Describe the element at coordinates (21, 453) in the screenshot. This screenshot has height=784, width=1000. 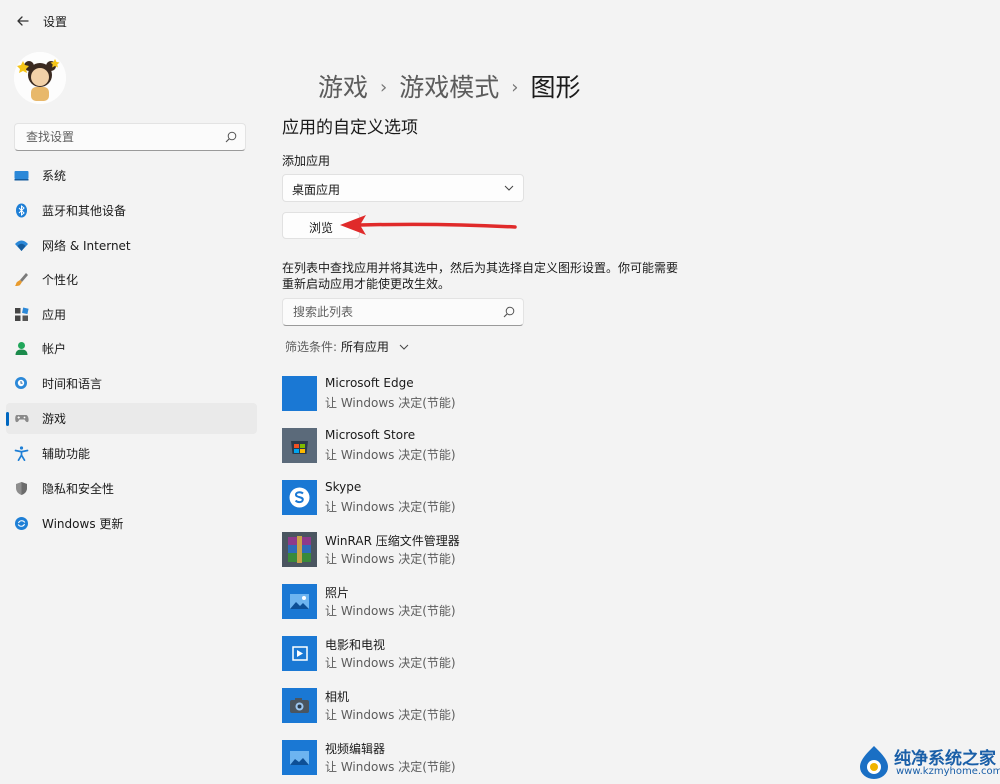
I see `accessibility-icon` at that location.